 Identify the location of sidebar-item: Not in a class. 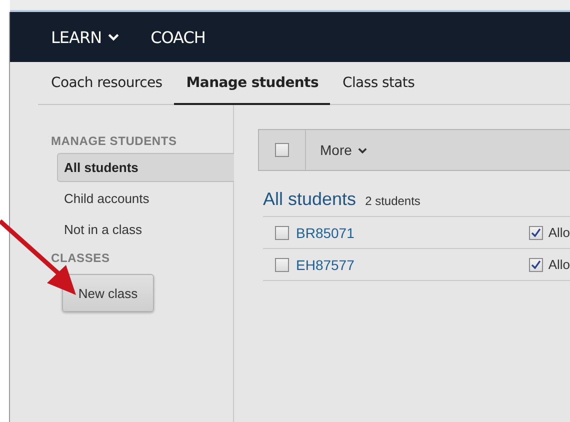
(145, 229).